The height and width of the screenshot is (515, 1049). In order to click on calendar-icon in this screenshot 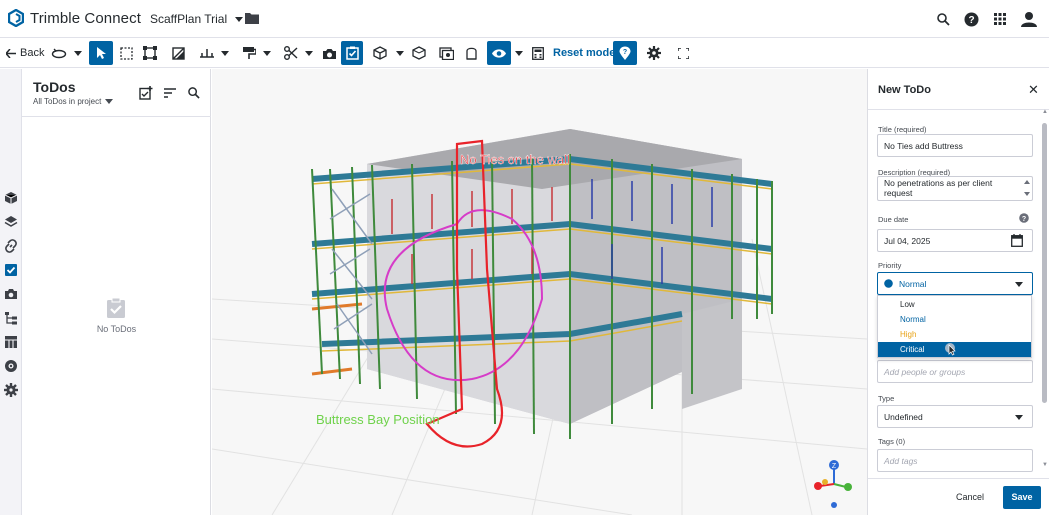, I will do `click(1017, 240)`.